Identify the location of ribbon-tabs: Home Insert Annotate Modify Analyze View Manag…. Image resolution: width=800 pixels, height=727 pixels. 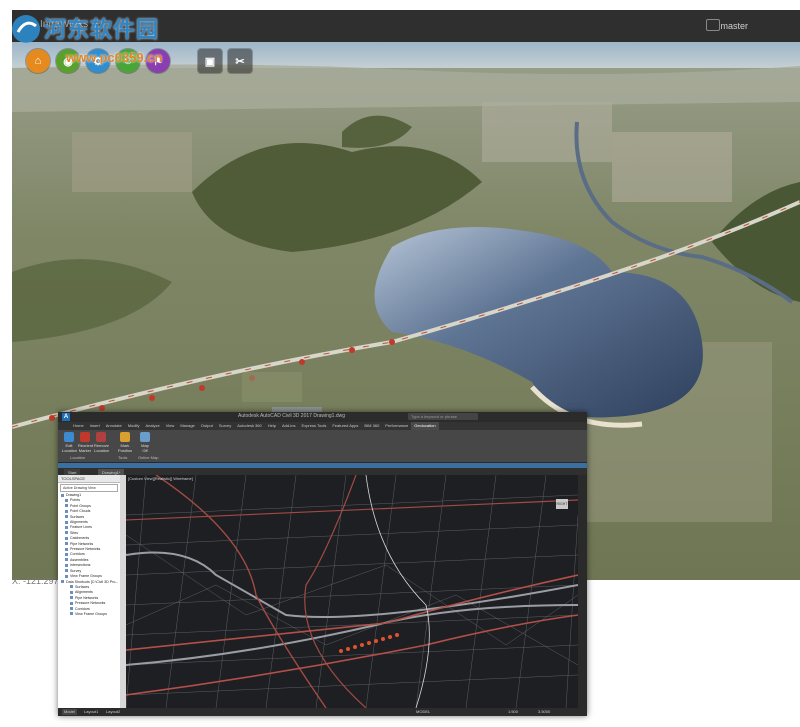
(322, 426).